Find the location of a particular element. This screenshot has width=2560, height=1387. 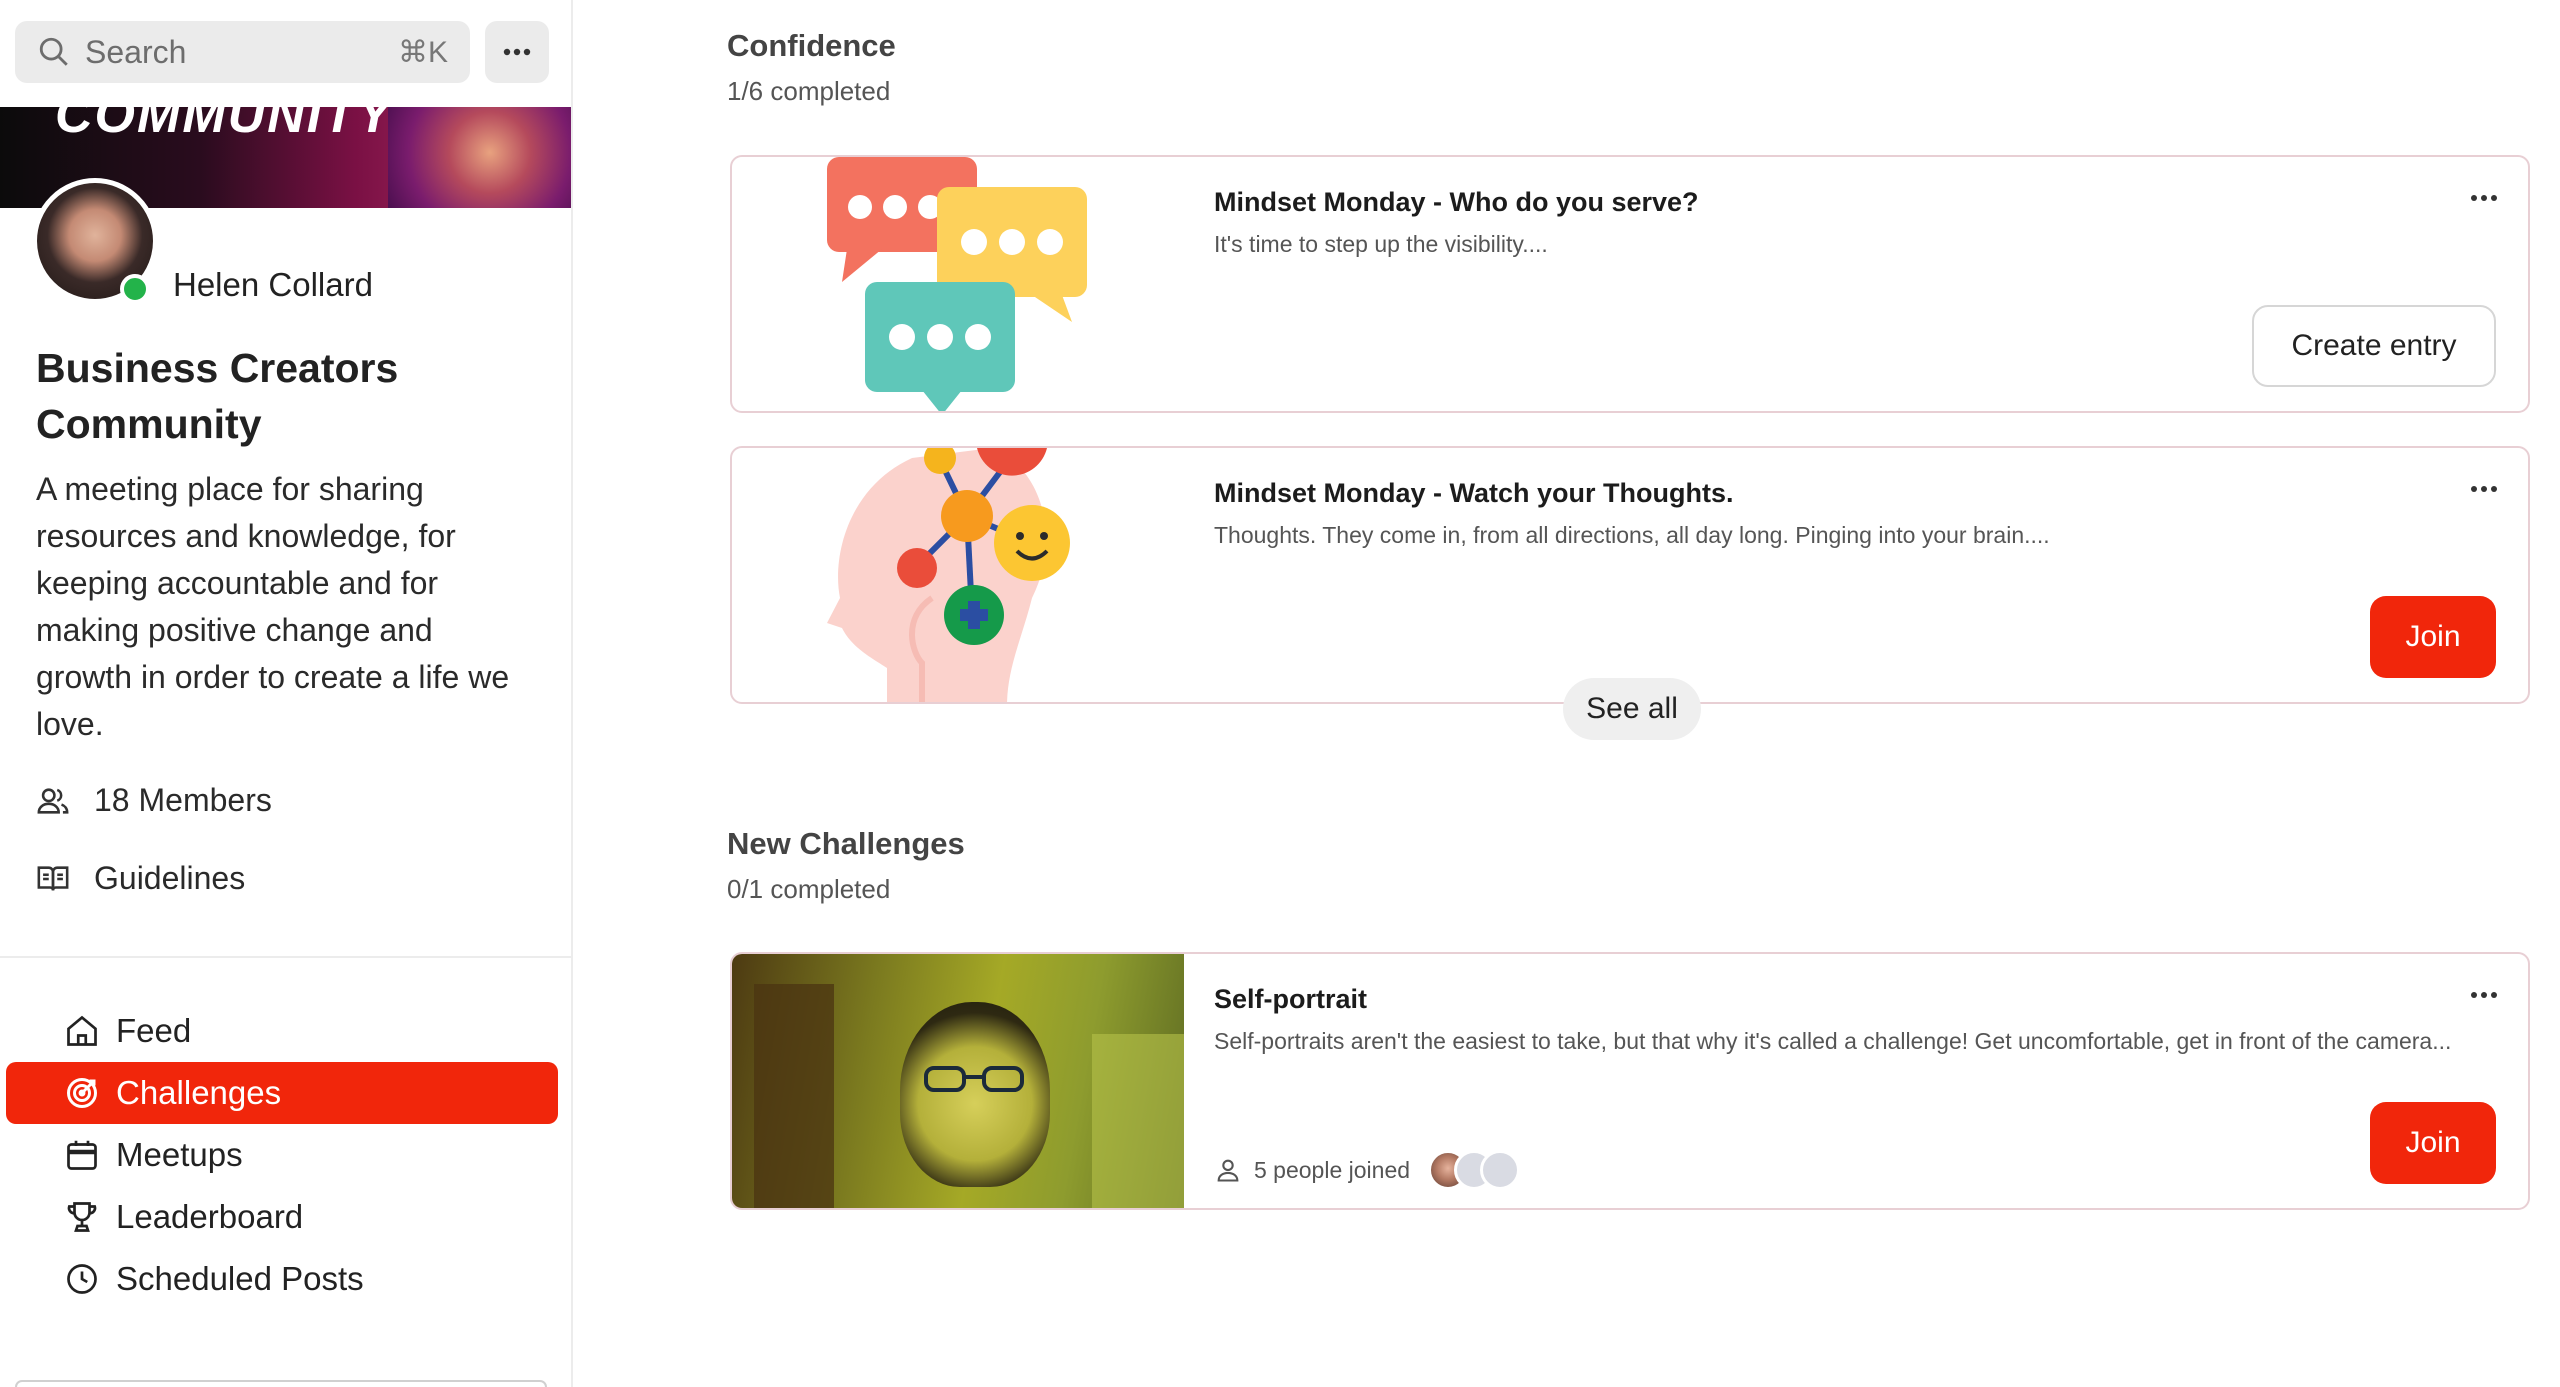

banner-photo is located at coordinates (479, 157).